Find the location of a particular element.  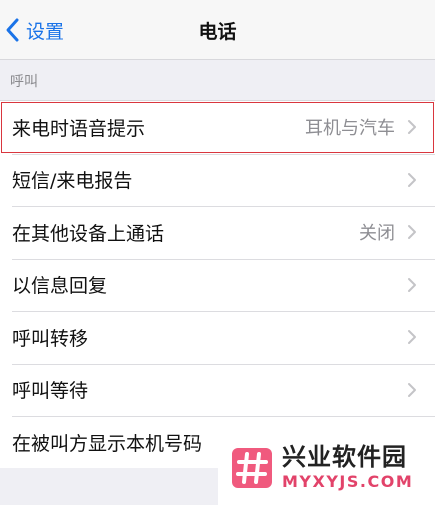

row-call-waiting: 呼叫等待 is located at coordinates (217, 390).